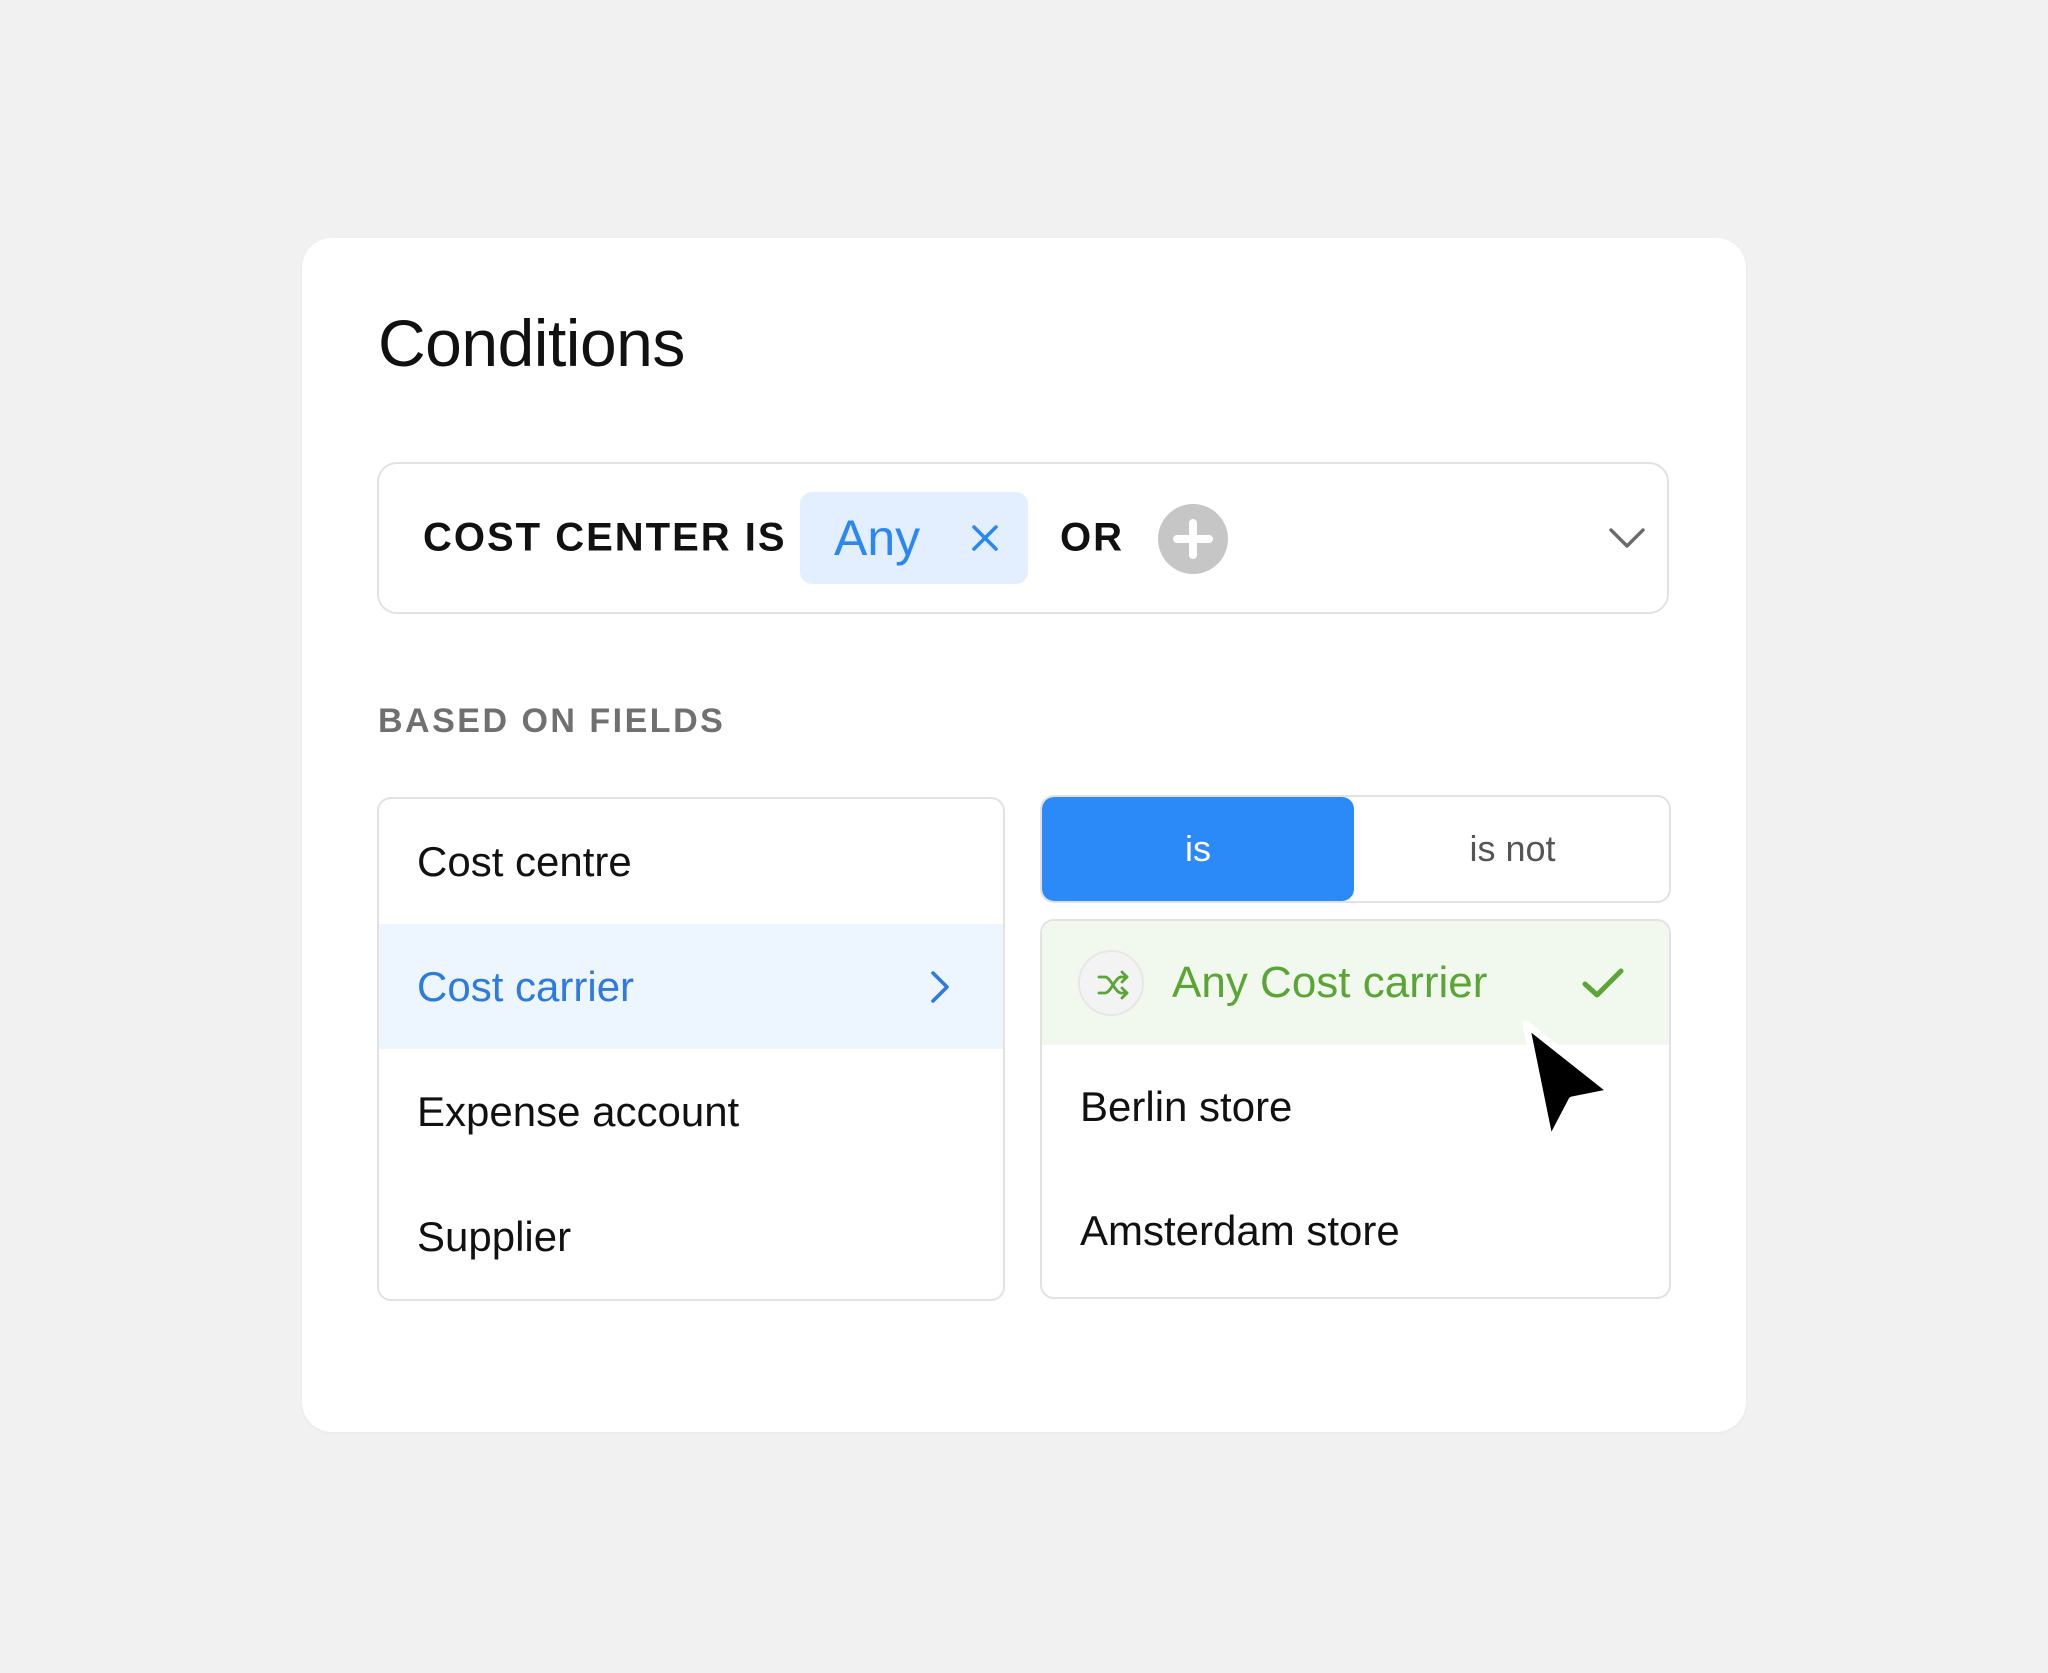 The height and width of the screenshot is (1673, 2048). I want to click on operator-is-not-button: is not, so click(1511, 849).